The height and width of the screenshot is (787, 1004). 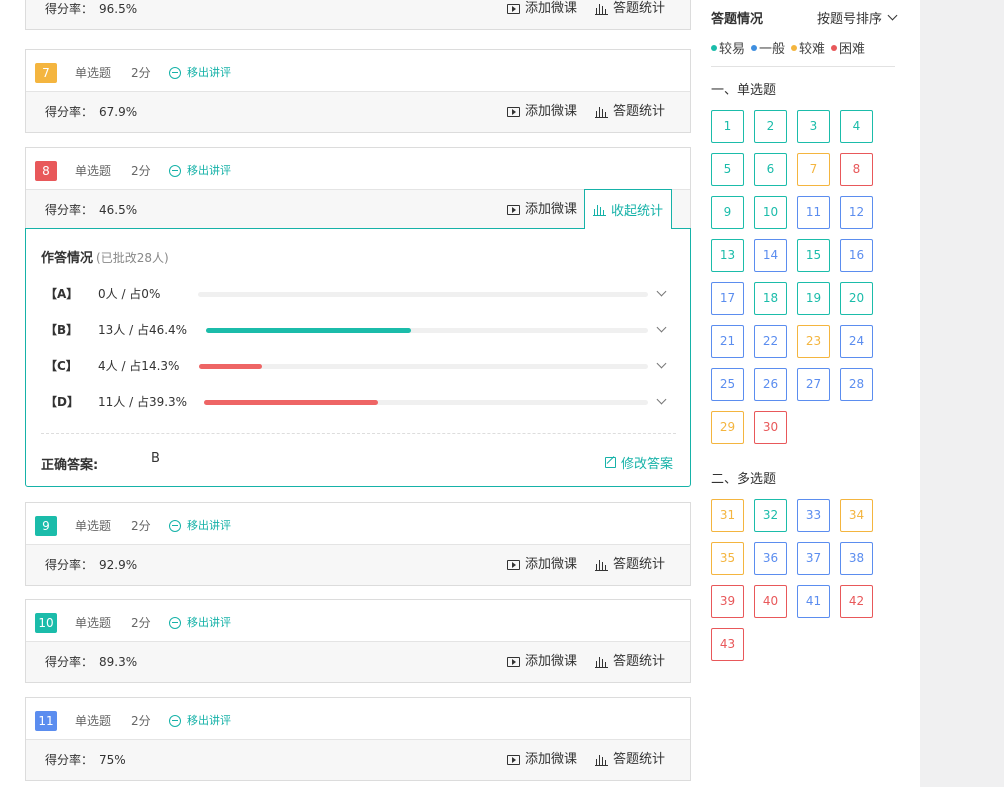 What do you see at coordinates (962, 393) in the screenshot?
I see `right-gutter` at bounding box center [962, 393].